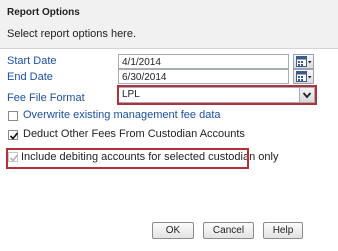  I want to click on ok-button: OK, so click(173, 230).